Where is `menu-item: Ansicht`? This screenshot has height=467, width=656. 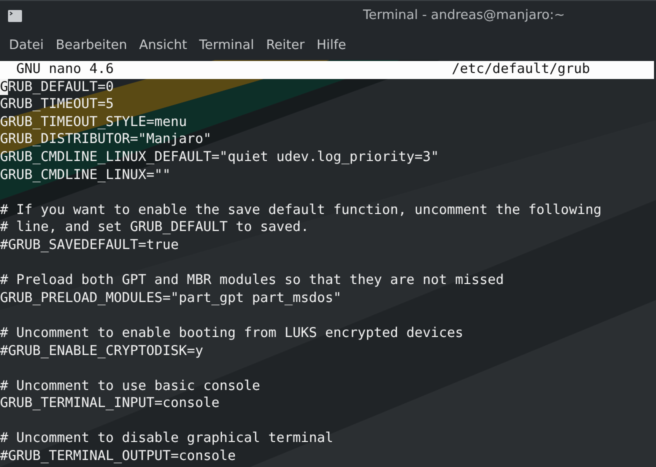 menu-item: Ansicht is located at coordinates (164, 45).